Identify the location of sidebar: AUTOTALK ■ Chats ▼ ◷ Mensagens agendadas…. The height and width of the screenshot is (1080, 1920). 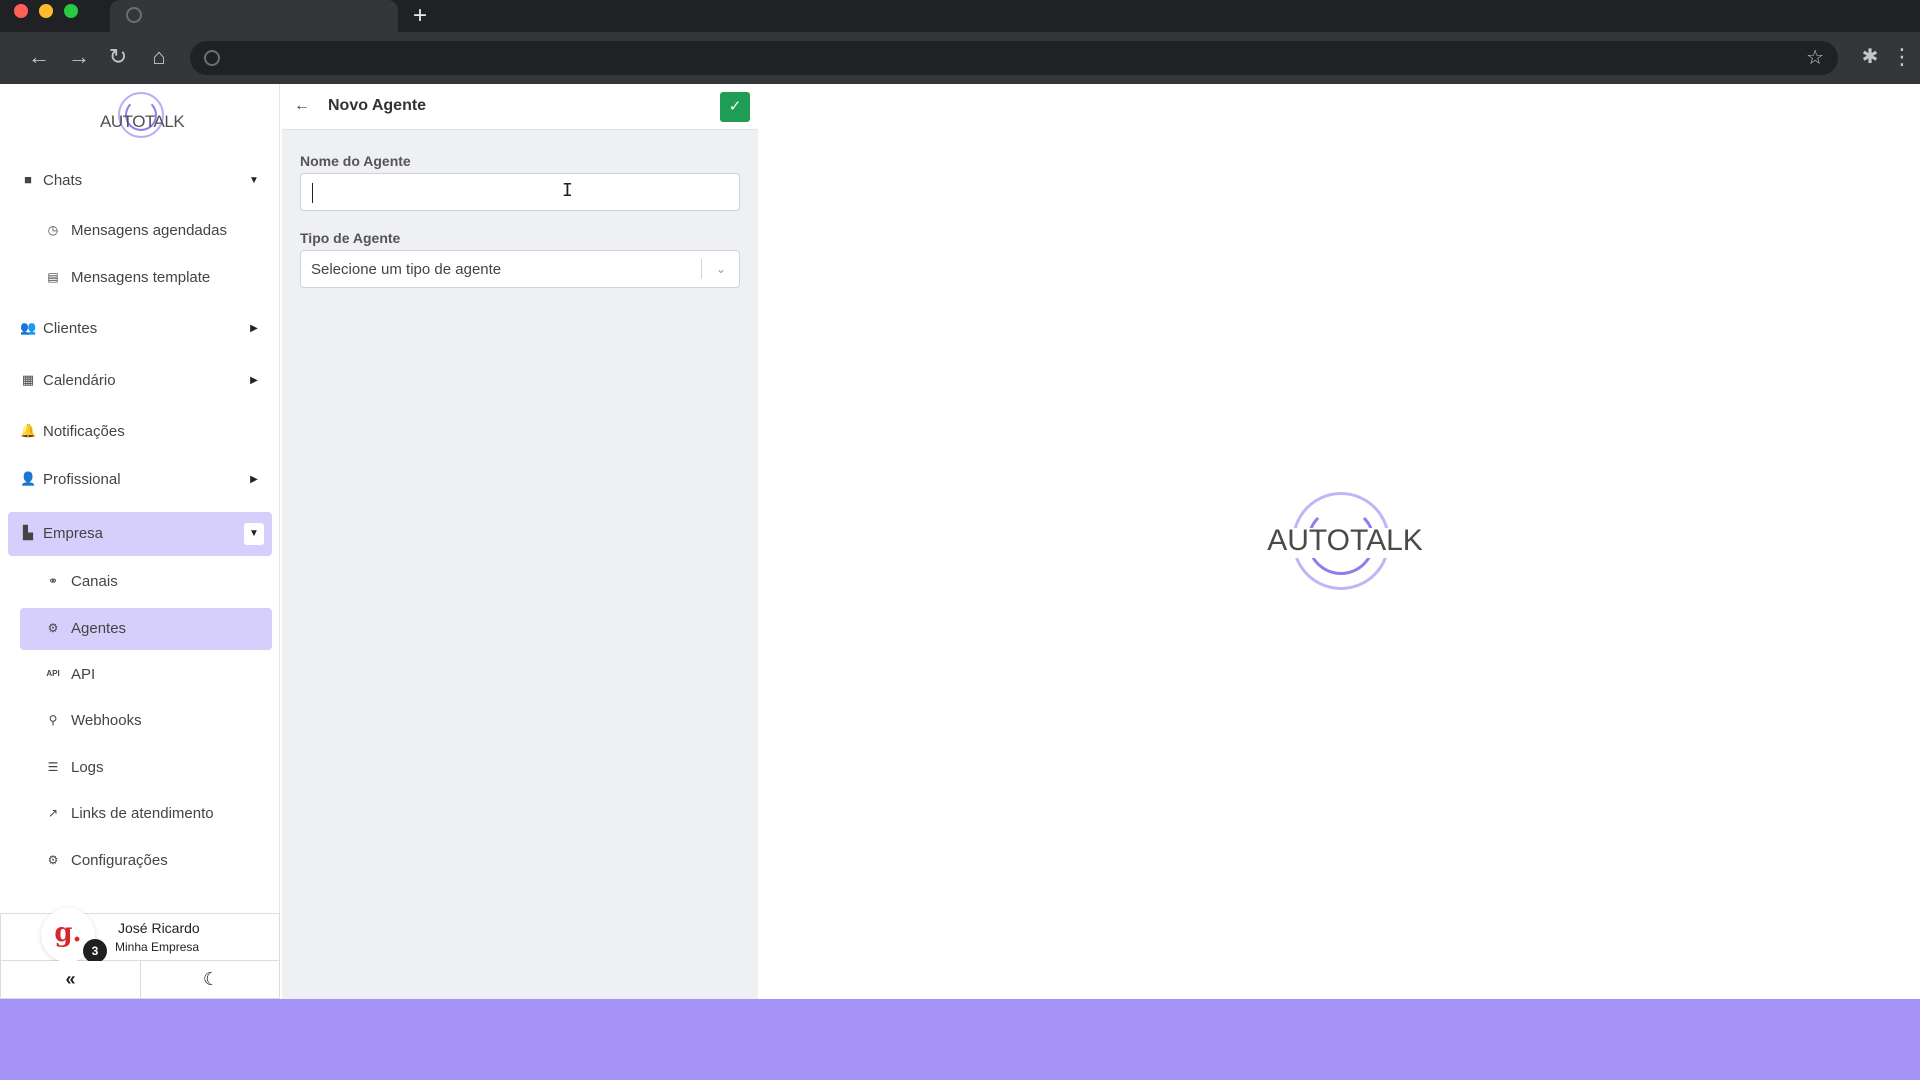
(140, 541).